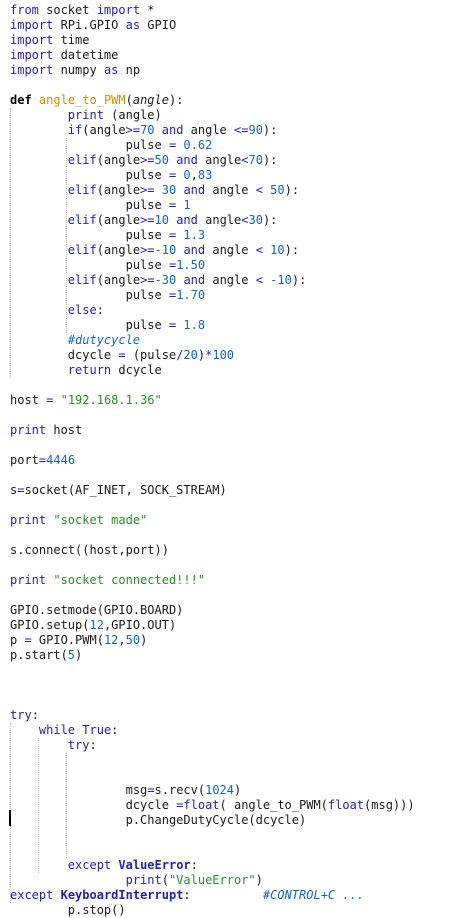 Image resolution: width=449 pixels, height=918 pixels. I want to click on code-token: <=, so click(241, 130).